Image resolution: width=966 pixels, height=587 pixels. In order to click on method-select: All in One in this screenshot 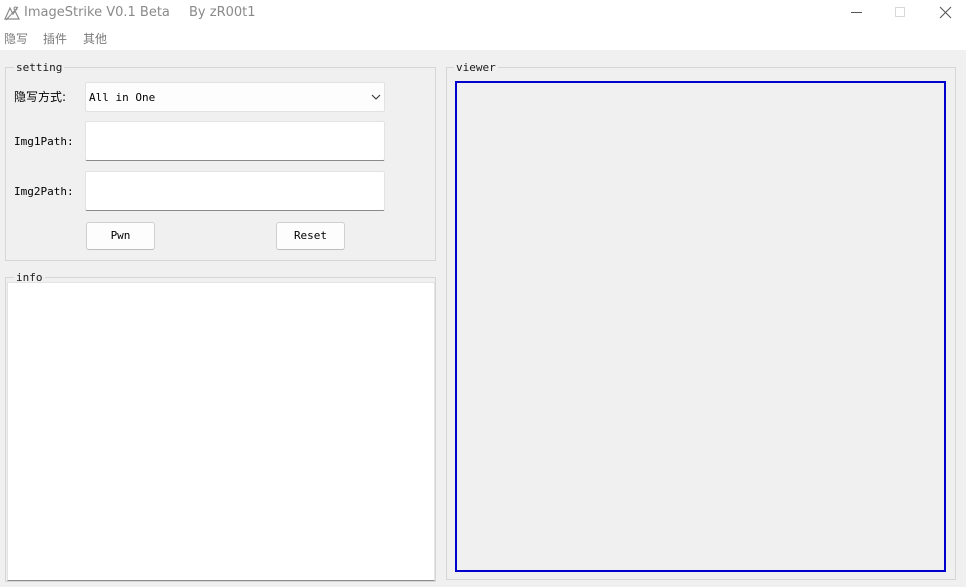, I will do `click(235, 97)`.